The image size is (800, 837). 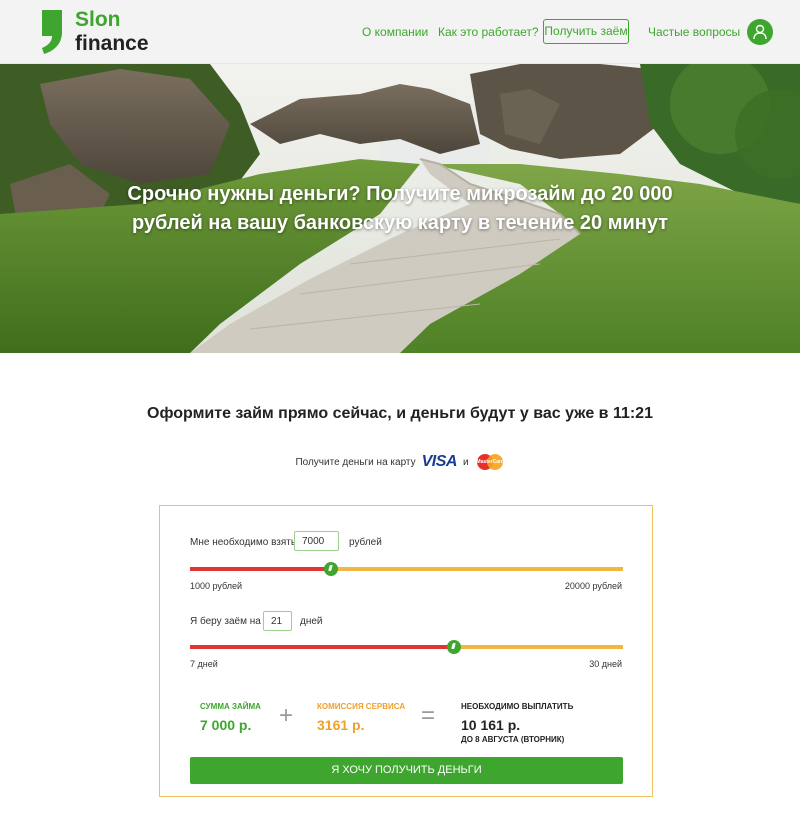 I want to click on logo-text-slon: Slon, so click(x=98, y=19).